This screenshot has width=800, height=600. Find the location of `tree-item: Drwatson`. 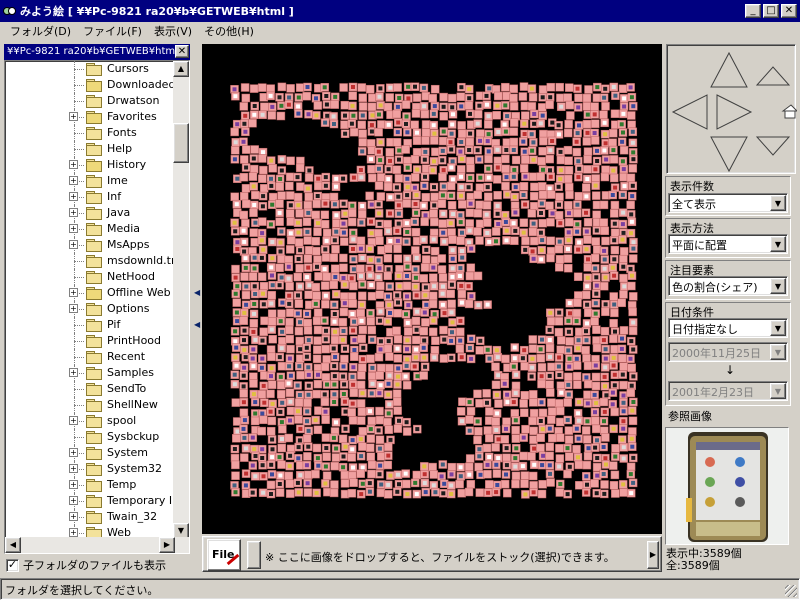

tree-item: Drwatson is located at coordinates (90, 101).